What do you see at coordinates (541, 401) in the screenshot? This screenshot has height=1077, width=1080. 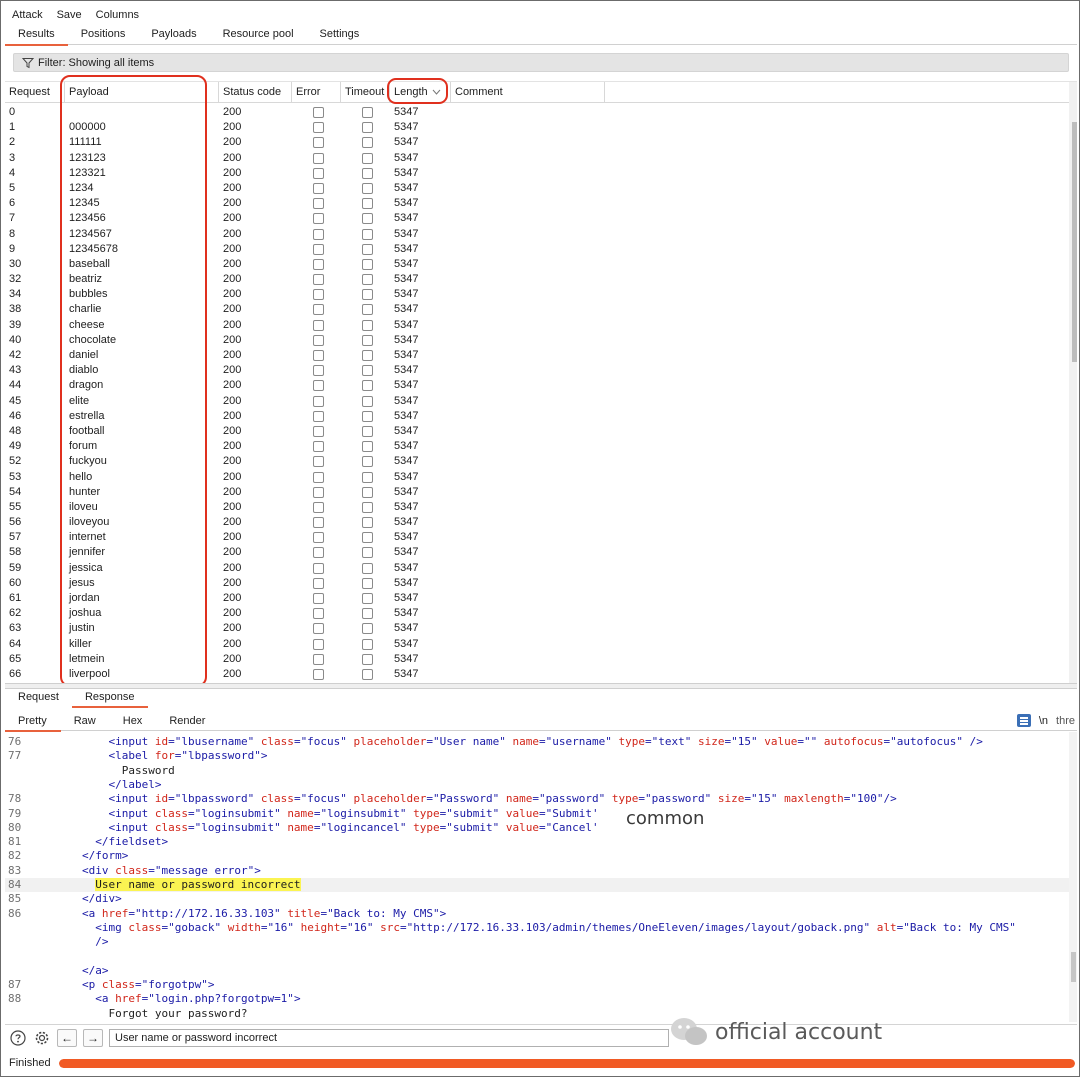 I see `table-row: 45 elite 200 5347` at bounding box center [541, 401].